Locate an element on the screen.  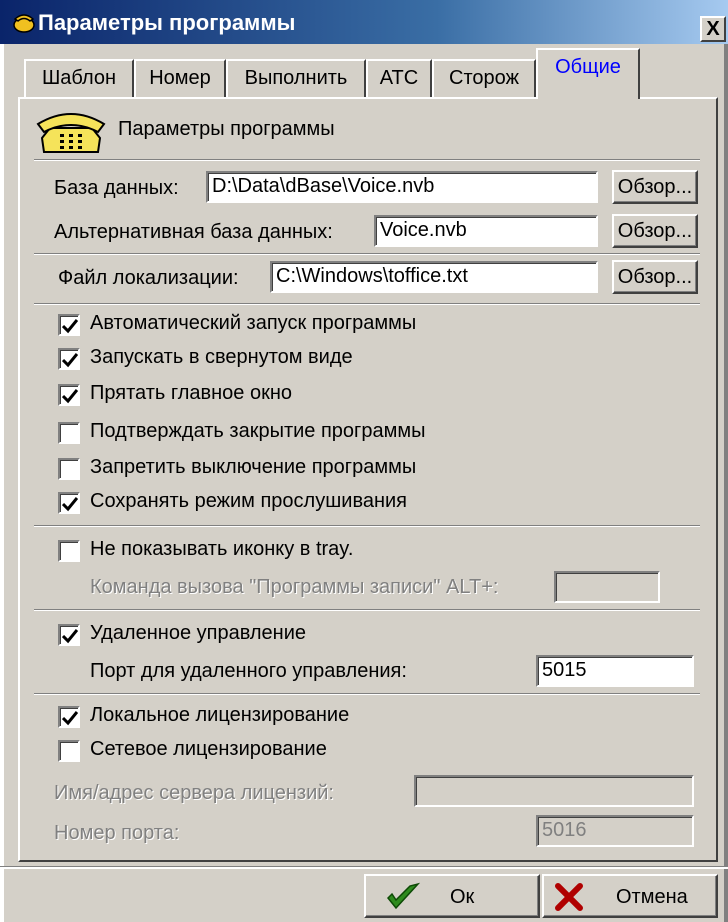
option-label: Локальное лицензирование is located at coordinates (220, 715).